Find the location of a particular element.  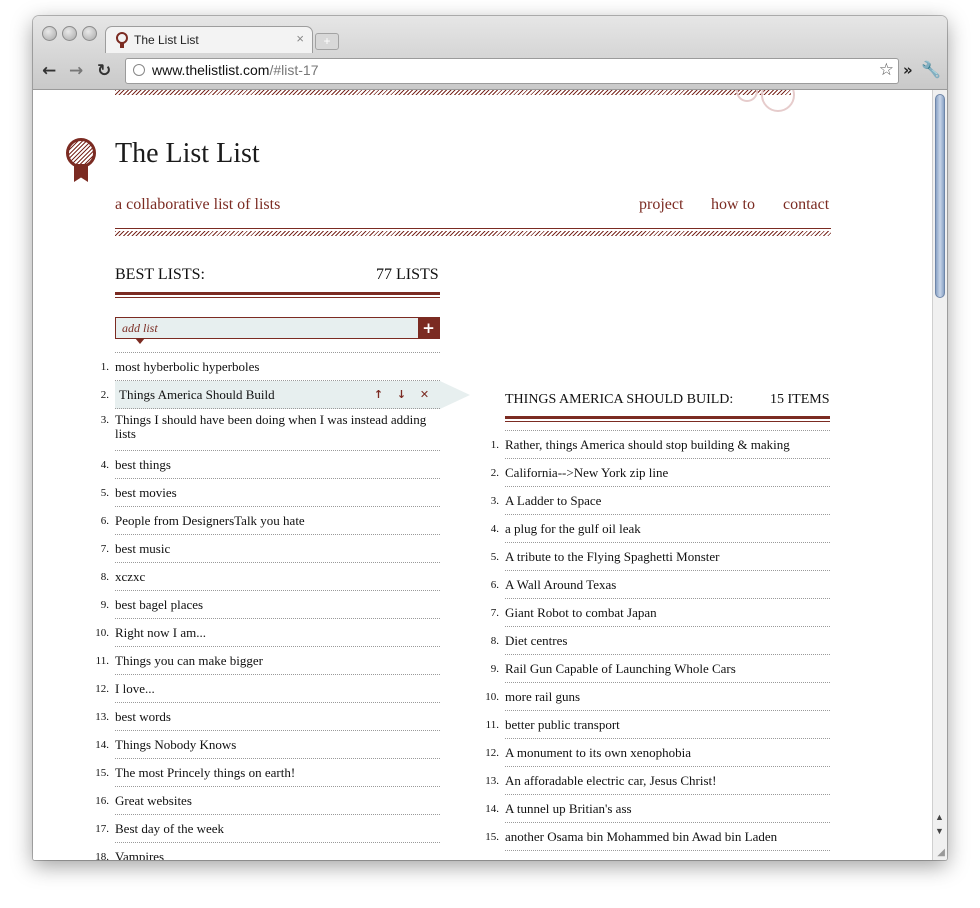

scroll-up-icon: ▲ is located at coordinates (939, 817).